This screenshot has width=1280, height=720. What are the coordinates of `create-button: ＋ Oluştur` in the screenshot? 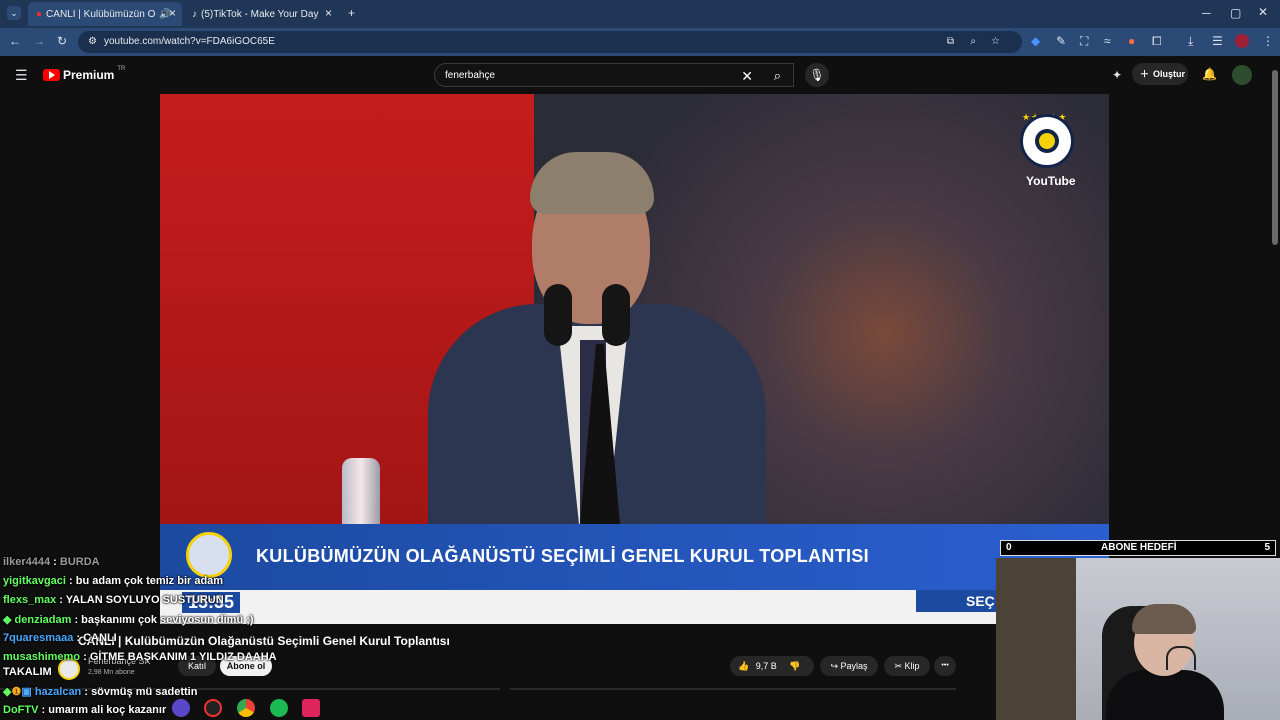 It's located at (1160, 74).